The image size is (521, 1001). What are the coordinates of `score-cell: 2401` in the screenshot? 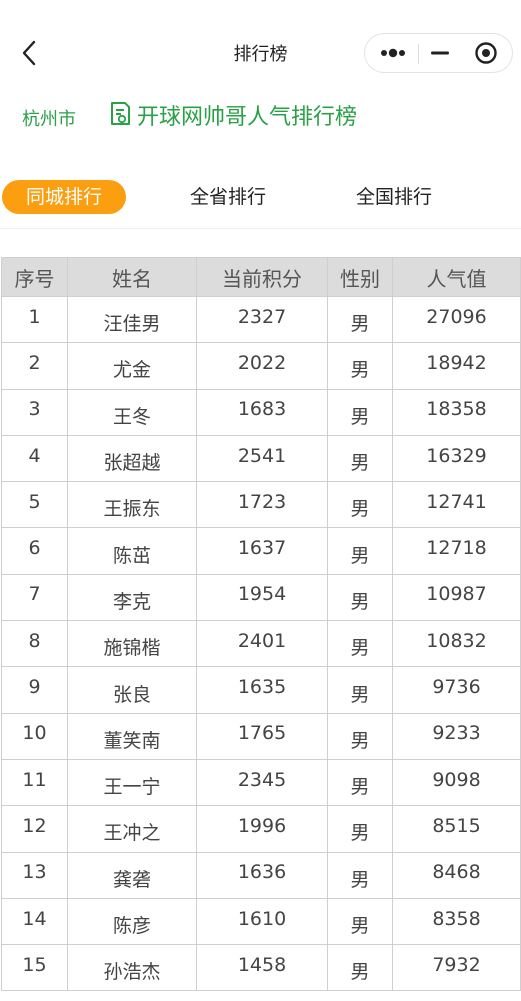 It's located at (262, 644).